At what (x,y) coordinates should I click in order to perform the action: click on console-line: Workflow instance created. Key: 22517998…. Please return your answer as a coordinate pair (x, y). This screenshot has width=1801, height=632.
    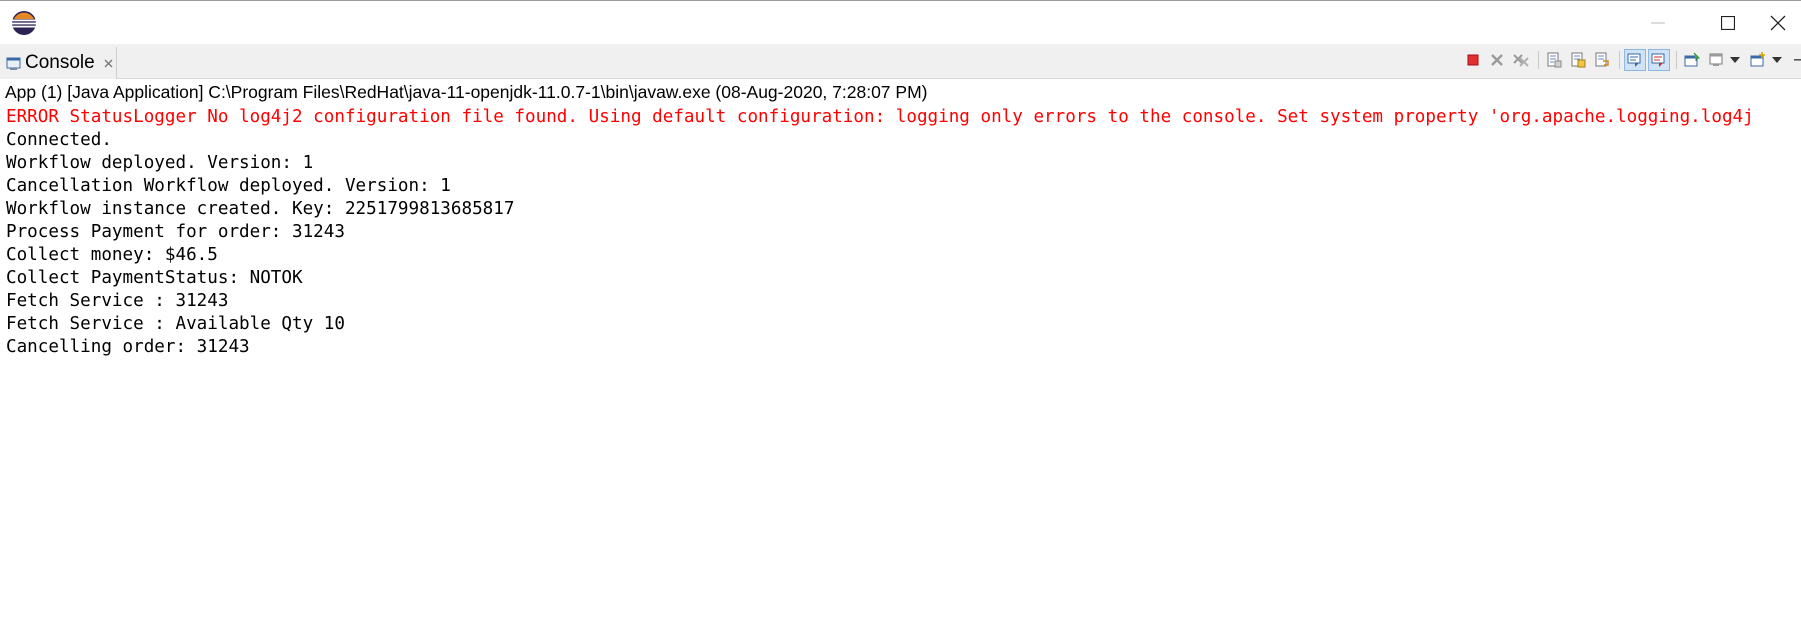
    Looking at the image, I should click on (260, 209).